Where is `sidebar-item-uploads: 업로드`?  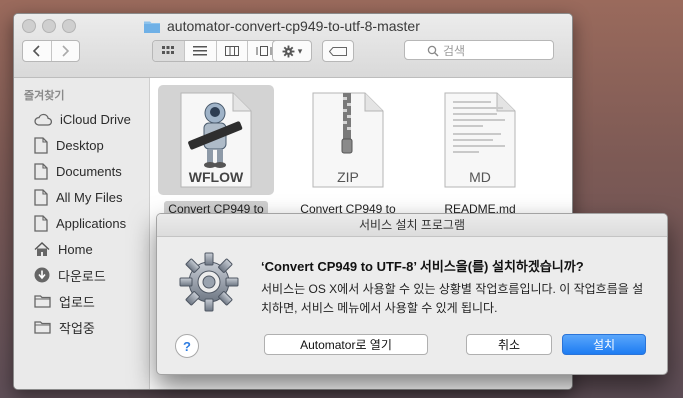 sidebar-item-uploads: 업로드 is located at coordinates (64, 301).